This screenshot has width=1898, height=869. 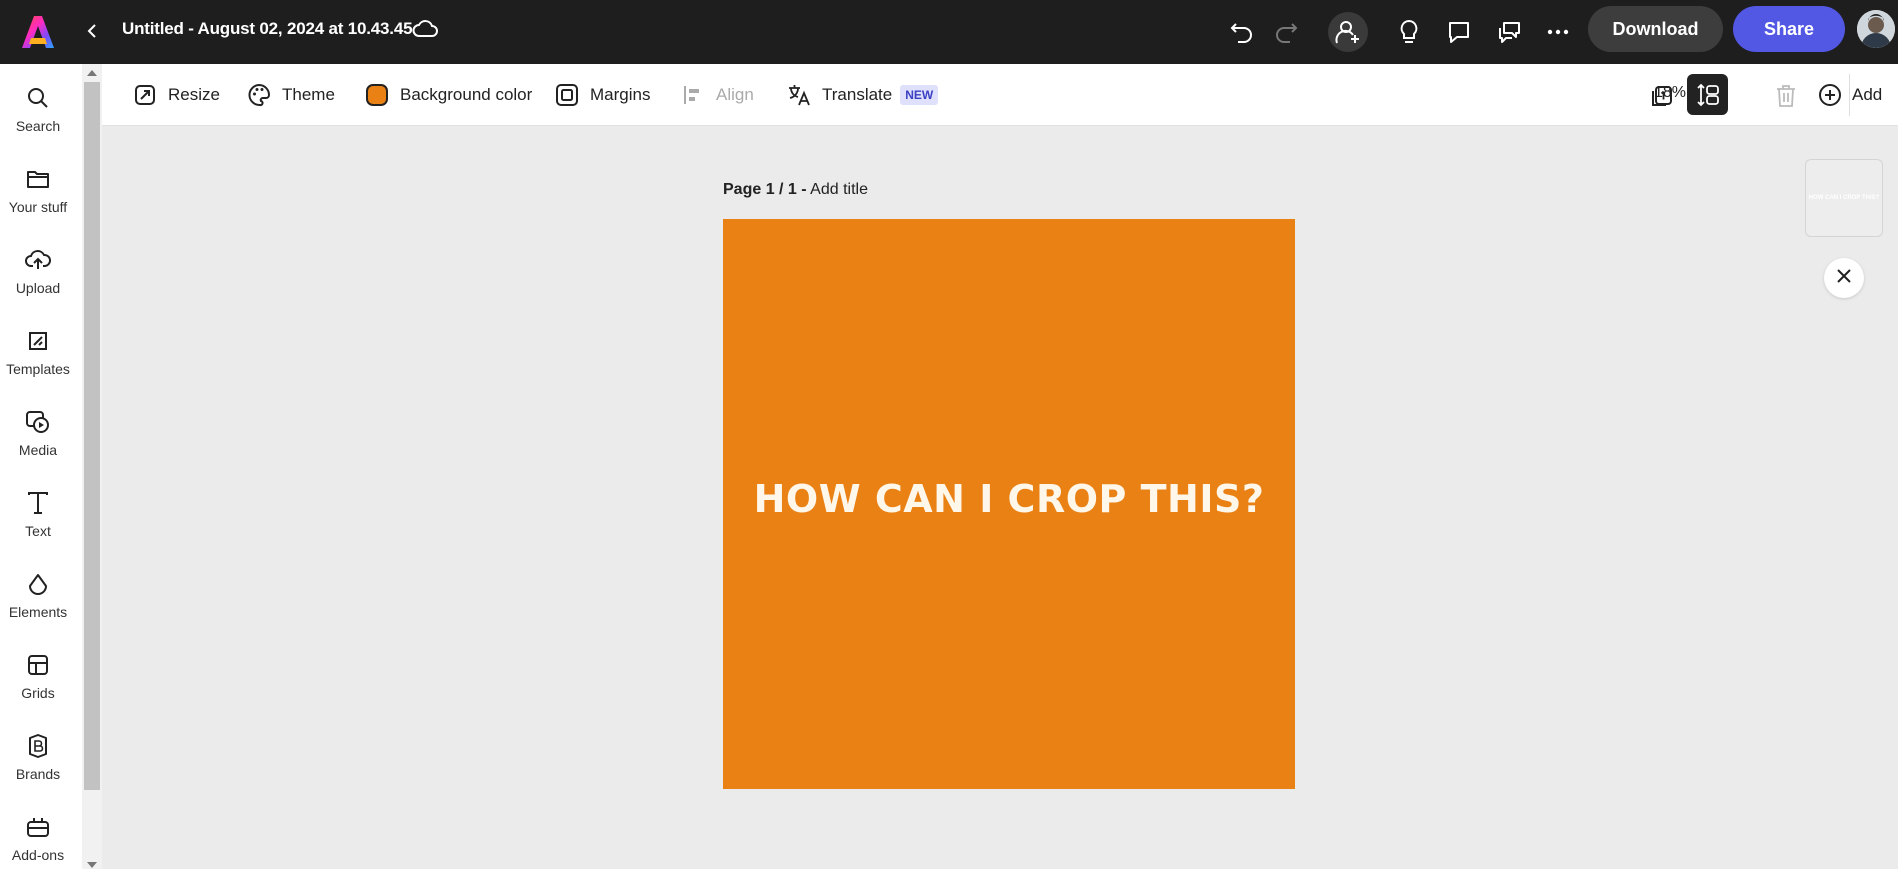 What do you see at coordinates (839, 189) in the screenshot?
I see `add-title-link: Add title` at bounding box center [839, 189].